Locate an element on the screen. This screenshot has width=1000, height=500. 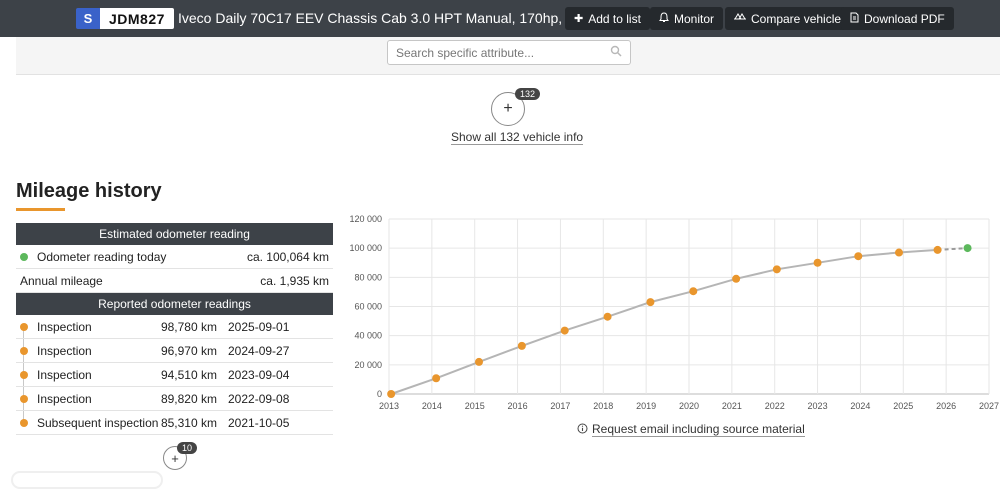
x-tick-label: 2022 is located at coordinates (775, 406).